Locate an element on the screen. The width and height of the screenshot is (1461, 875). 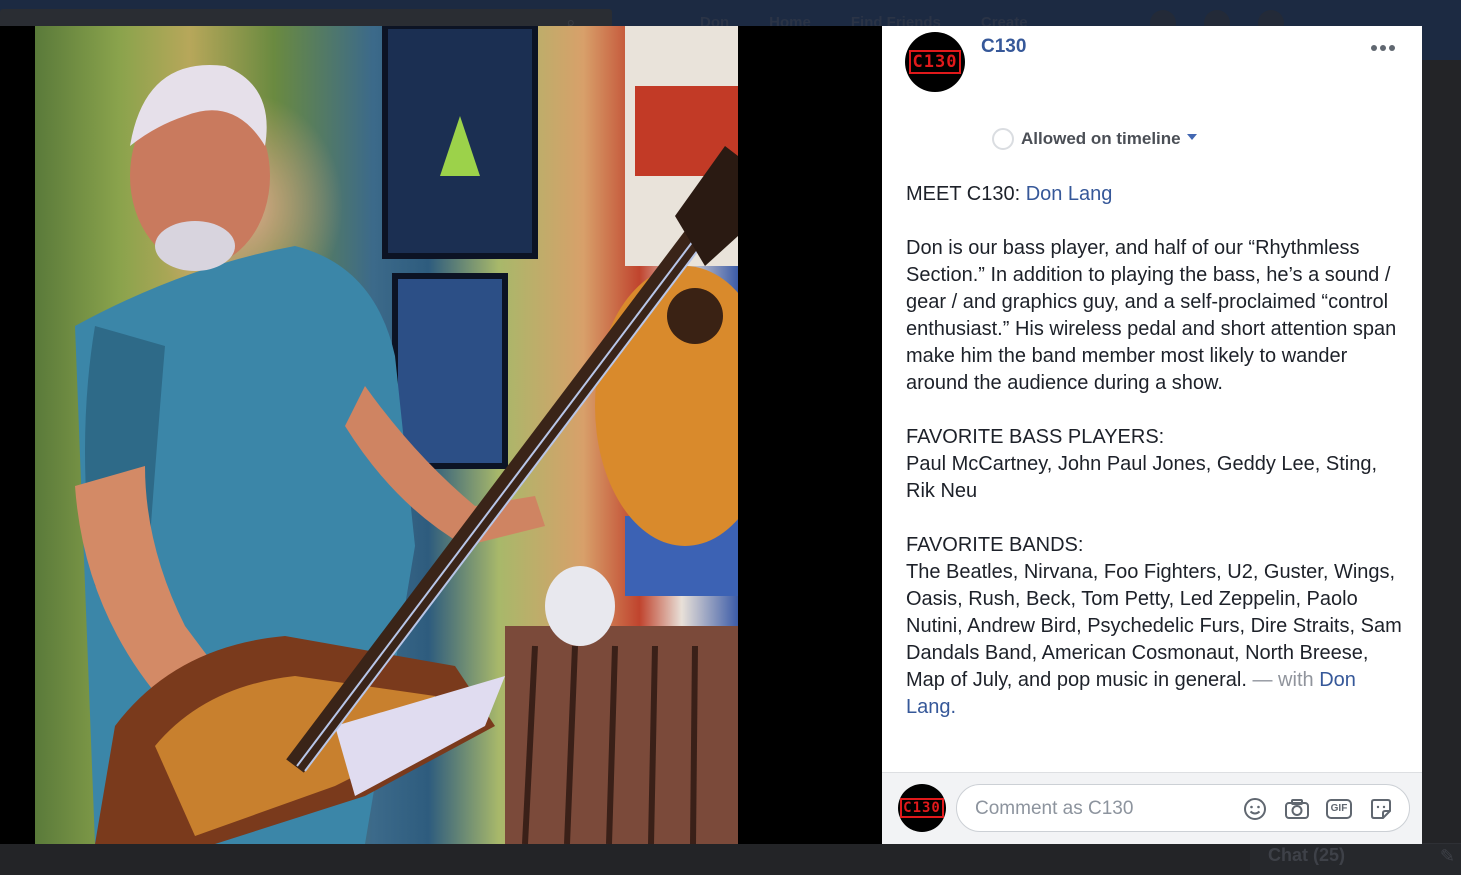
emoji-icon is located at coordinates (1255, 809).